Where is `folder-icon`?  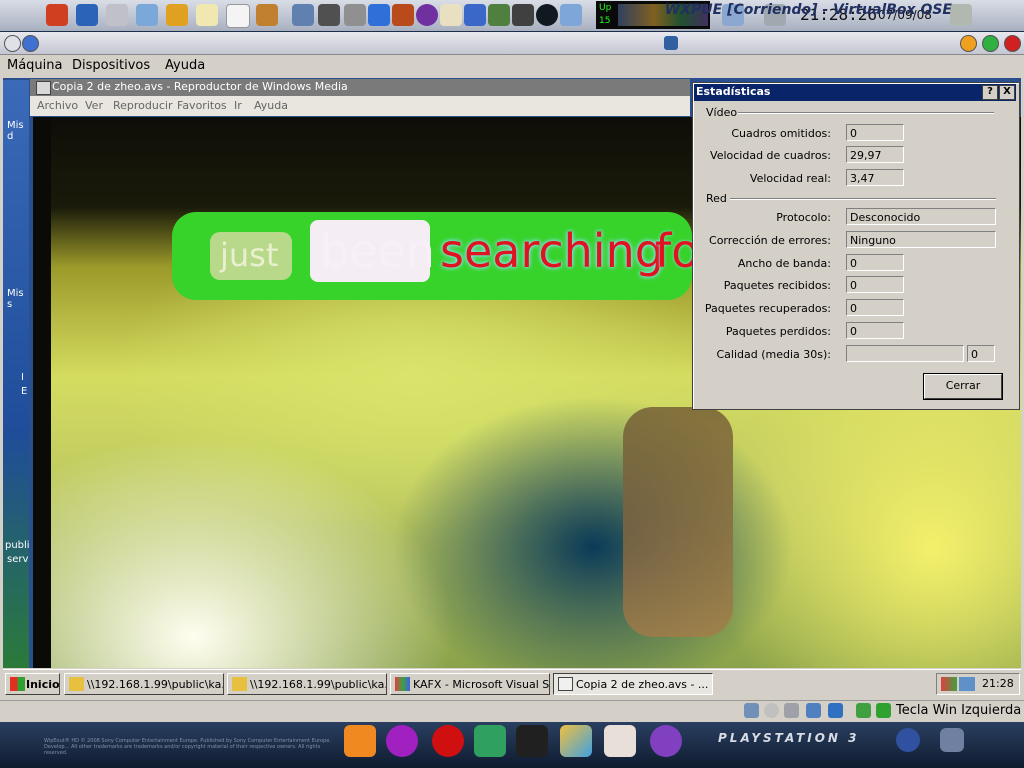 folder-icon is located at coordinates (239, 684).